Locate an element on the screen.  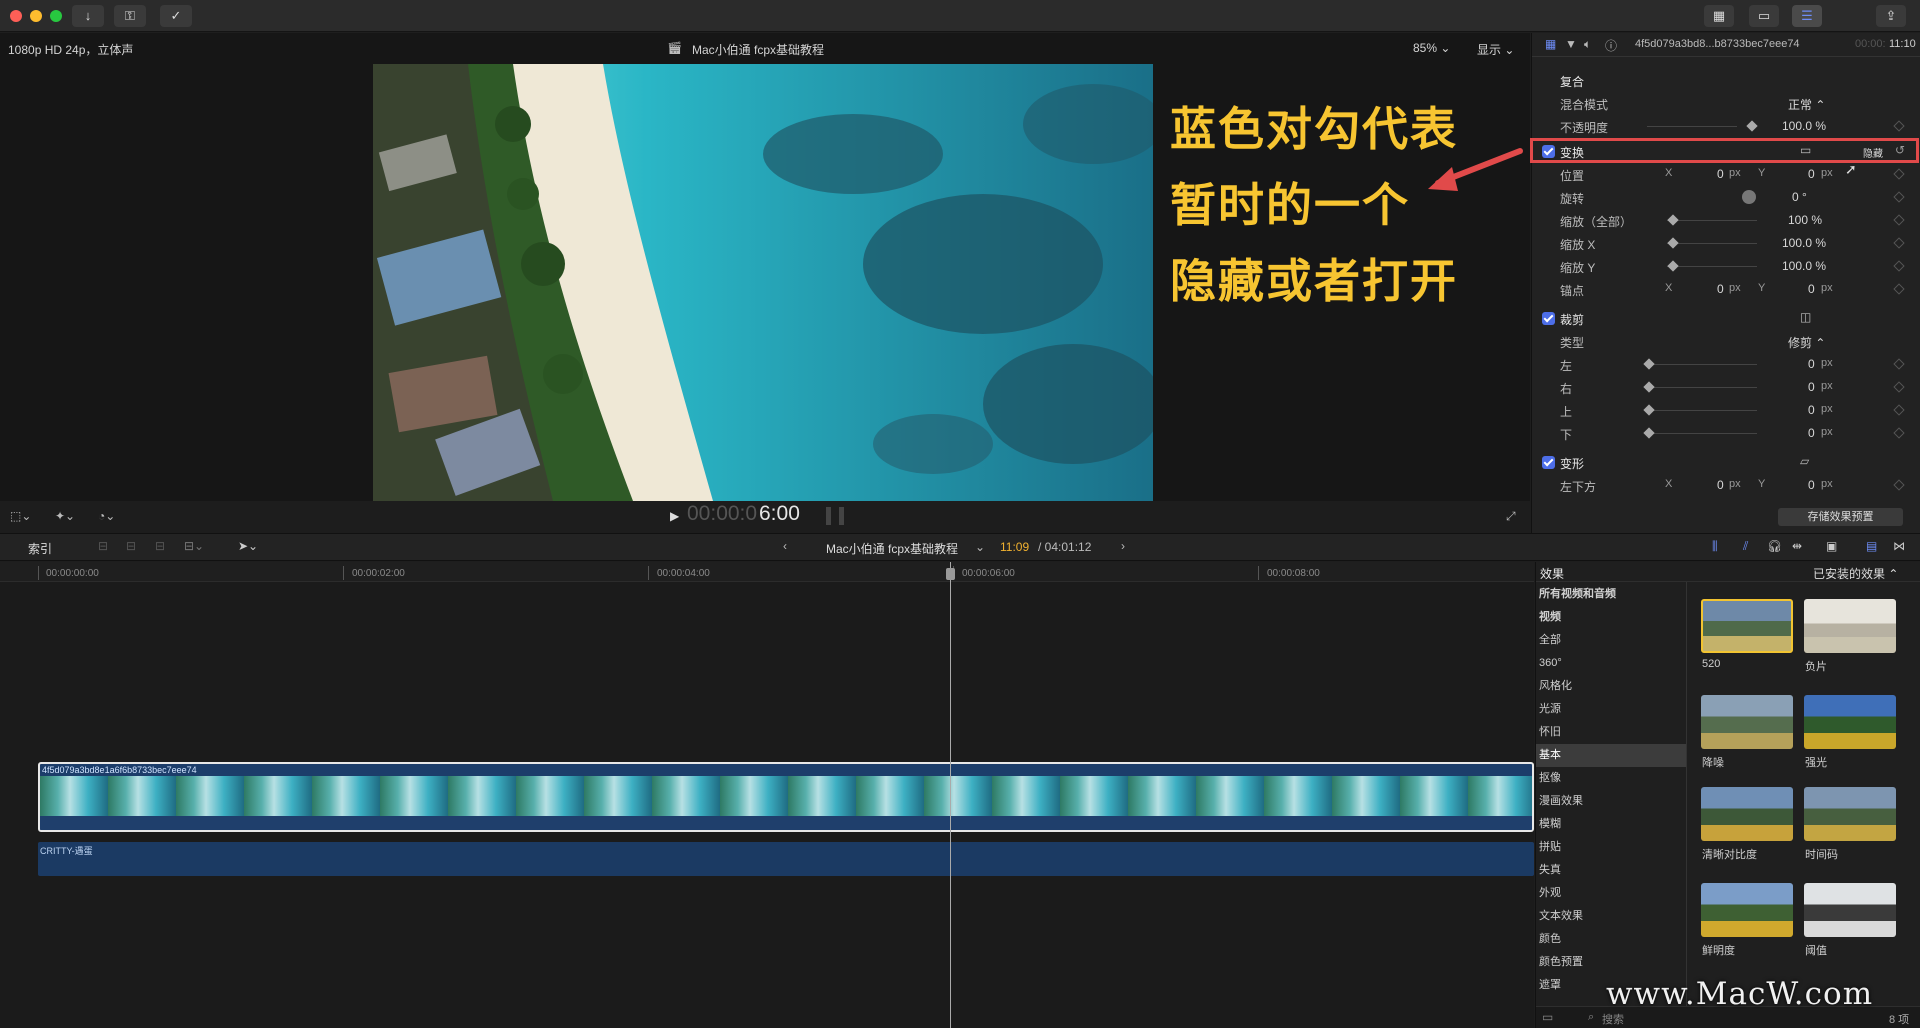
scale-y-slider-knob is located at coordinates (1673, 266).